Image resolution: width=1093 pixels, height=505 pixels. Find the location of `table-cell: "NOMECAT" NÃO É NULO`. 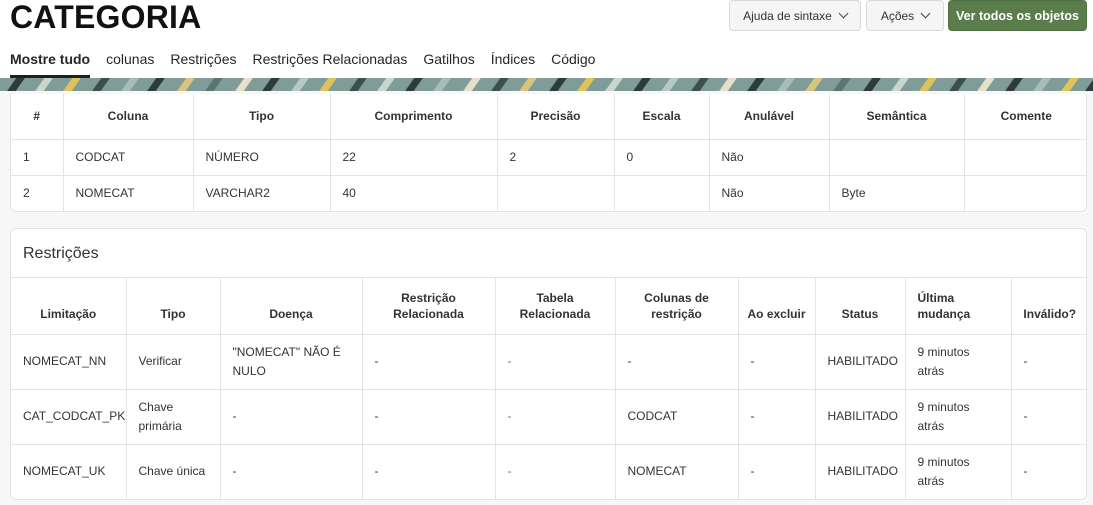

table-cell: "NOMECAT" NÃO É NULO is located at coordinates (291, 361).